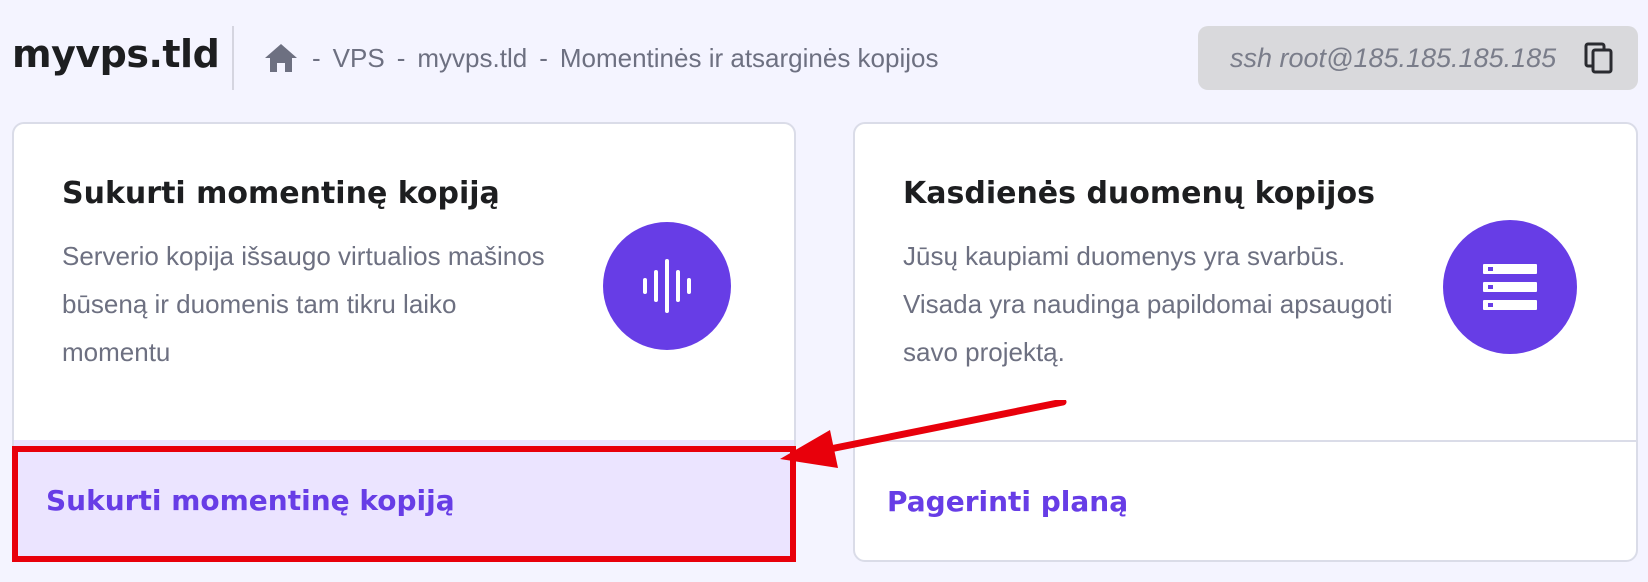 This screenshot has height=582, width=1648. Describe the element at coordinates (749, 57) in the screenshot. I see `breadcrumb-item-current: Momentinės ir atsarginės kopijos` at that location.